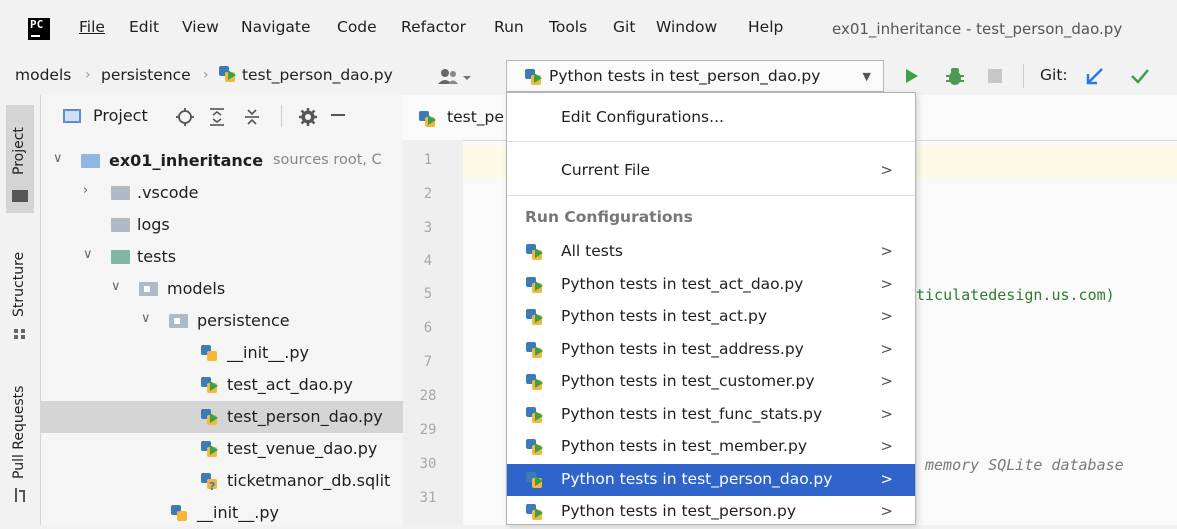 The image size is (1177, 529). Describe the element at coordinates (711, 252) in the screenshot. I see `run-config-all-tests: All tests >` at that location.